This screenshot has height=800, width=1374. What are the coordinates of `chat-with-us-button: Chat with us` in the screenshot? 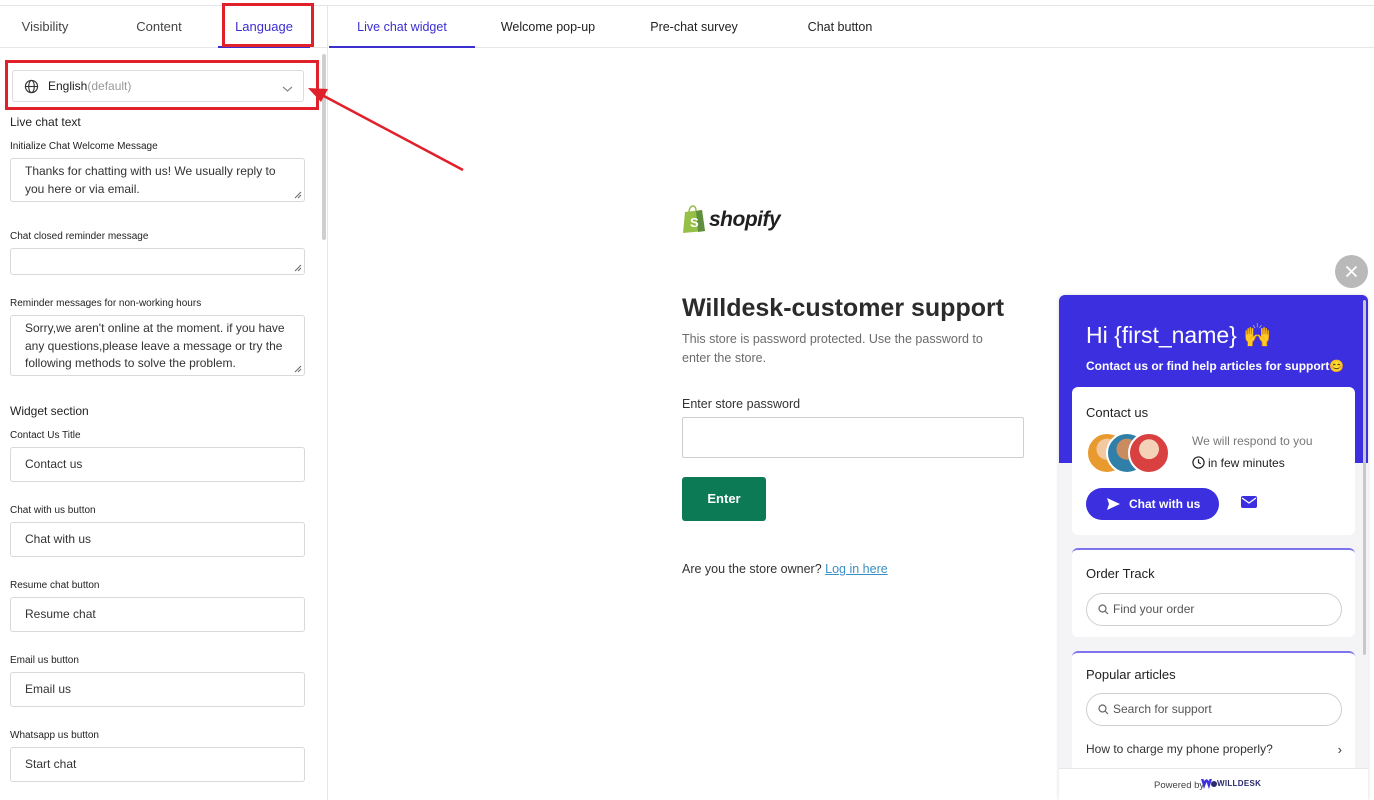 It's located at (1152, 504).